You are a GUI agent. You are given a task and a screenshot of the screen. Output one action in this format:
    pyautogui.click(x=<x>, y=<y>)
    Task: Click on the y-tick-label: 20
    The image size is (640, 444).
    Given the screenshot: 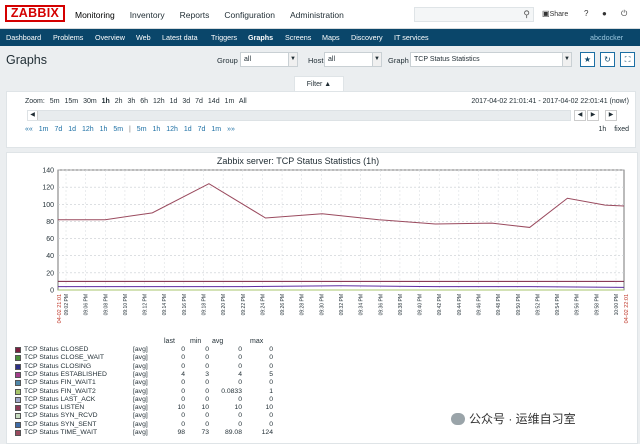 What is the action you would take?
    pyautogui.click(x=50, y=273)
    